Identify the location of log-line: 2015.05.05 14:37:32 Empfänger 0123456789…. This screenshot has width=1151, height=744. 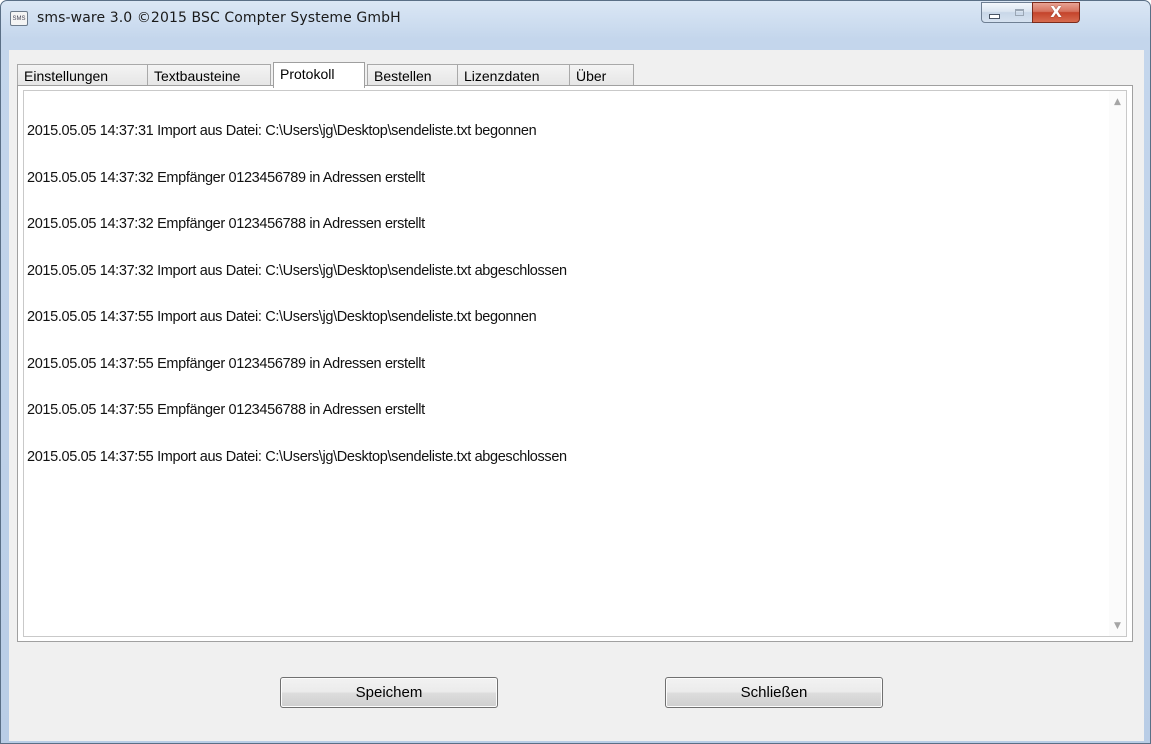
(226, 177).